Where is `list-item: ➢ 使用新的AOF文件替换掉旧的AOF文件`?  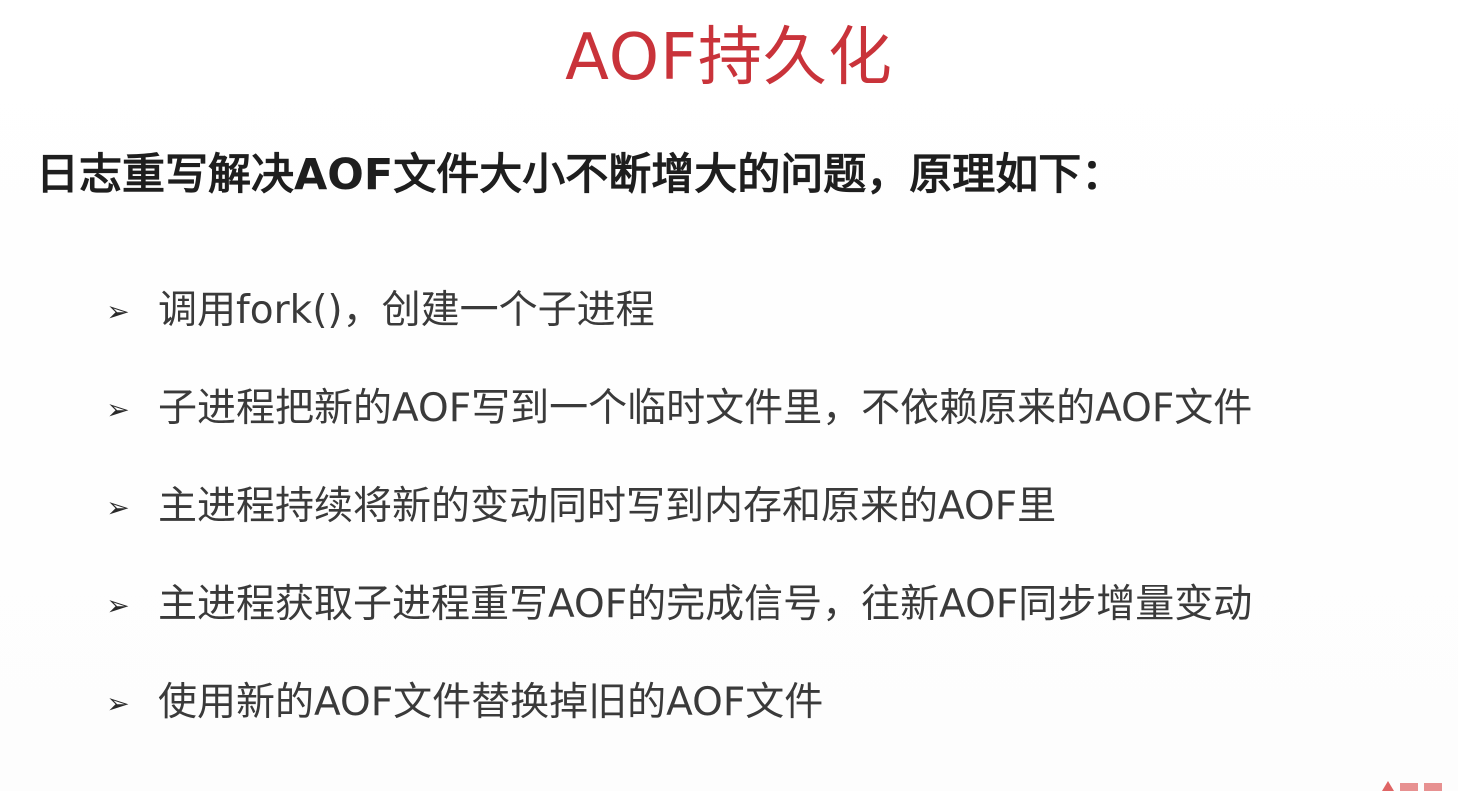 list-item: ➢ 使用新的AOF文件替换掉旧的AOF文件 is located at coordinates (676, 703).